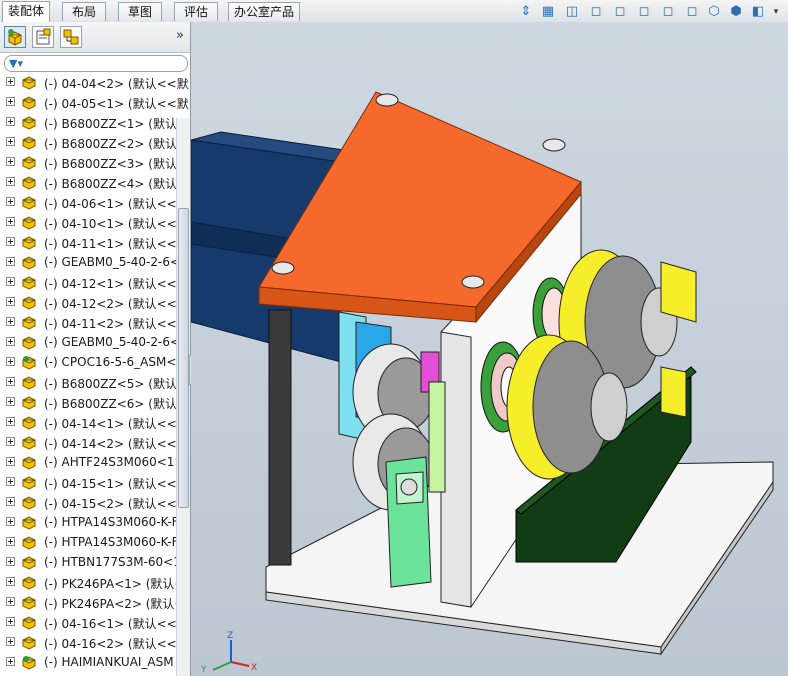 This screenshot has height=676, width=788. I want to click on tree-row: (-) B6800ZZ<2> (默认<, so click(93, 142).